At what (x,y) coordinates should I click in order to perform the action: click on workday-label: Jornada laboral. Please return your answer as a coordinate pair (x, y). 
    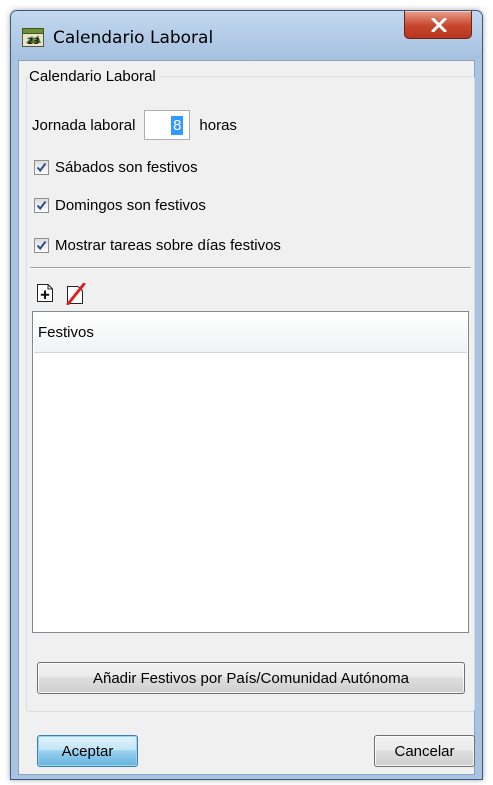
    Looking at the image, I should click on (84, 125).